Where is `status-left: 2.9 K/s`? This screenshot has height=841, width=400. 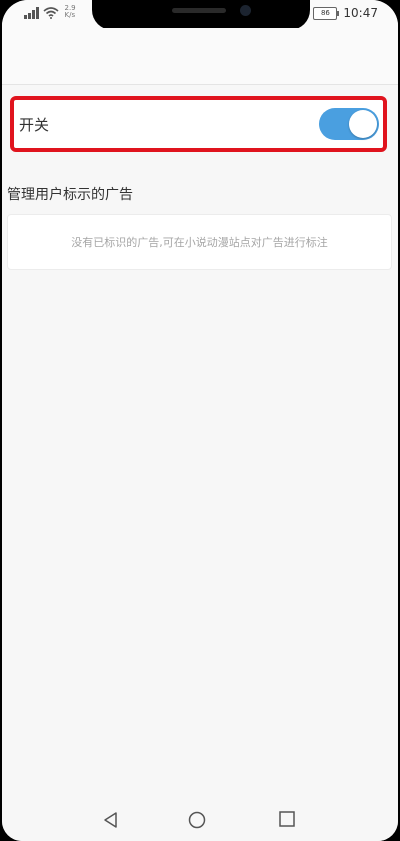
status-left: 2.9 K/s is located at coordinates (53, 12).